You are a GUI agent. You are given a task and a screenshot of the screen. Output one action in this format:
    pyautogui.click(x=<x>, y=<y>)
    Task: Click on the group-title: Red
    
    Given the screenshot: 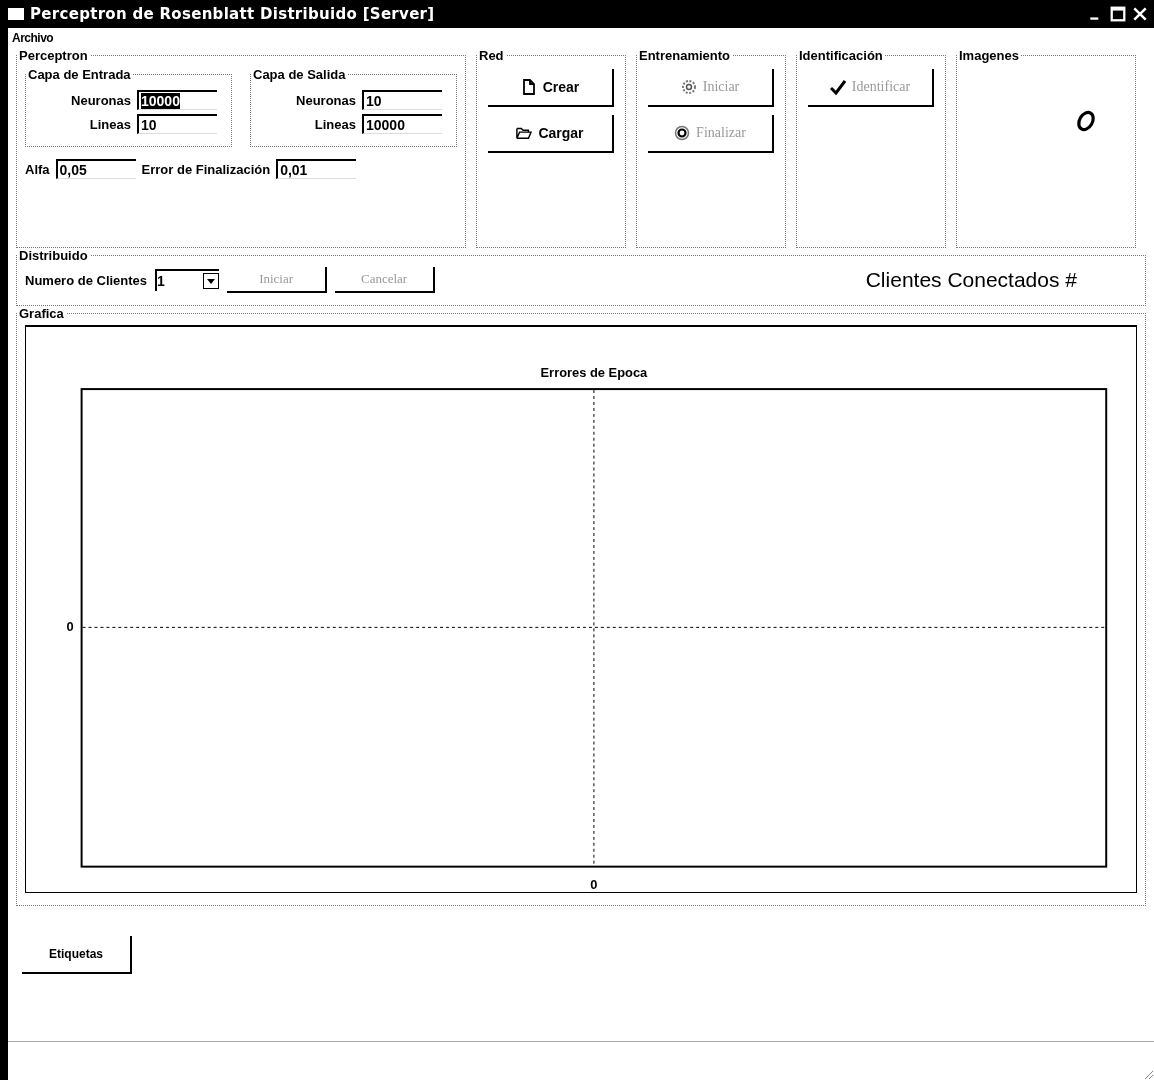 What is the action you would take?
    pyautogui.click(x=491, y=55)
    